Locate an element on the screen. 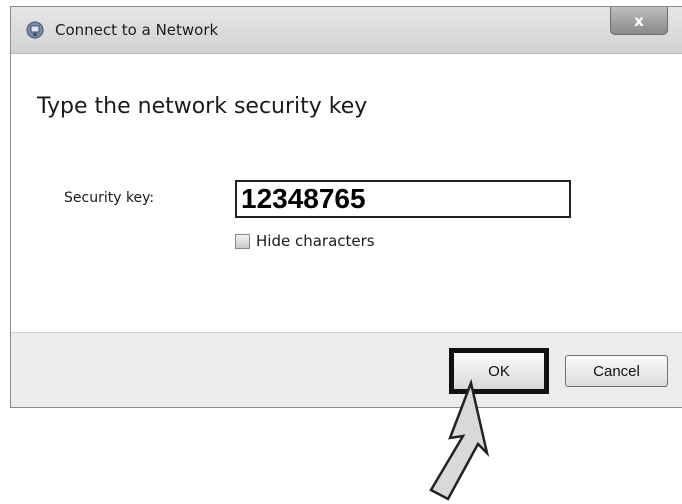 This screenshot has height=504, width=682. security-key-input is located at coordinates (403, 199).